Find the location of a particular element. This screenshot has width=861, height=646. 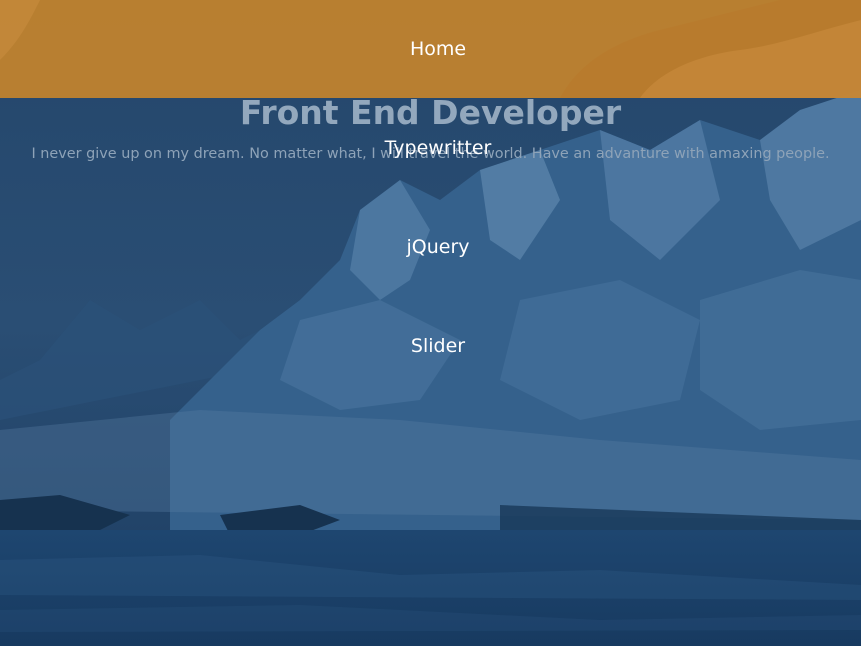

nav-item-slider: Slider is located at coordinates (430, 346).